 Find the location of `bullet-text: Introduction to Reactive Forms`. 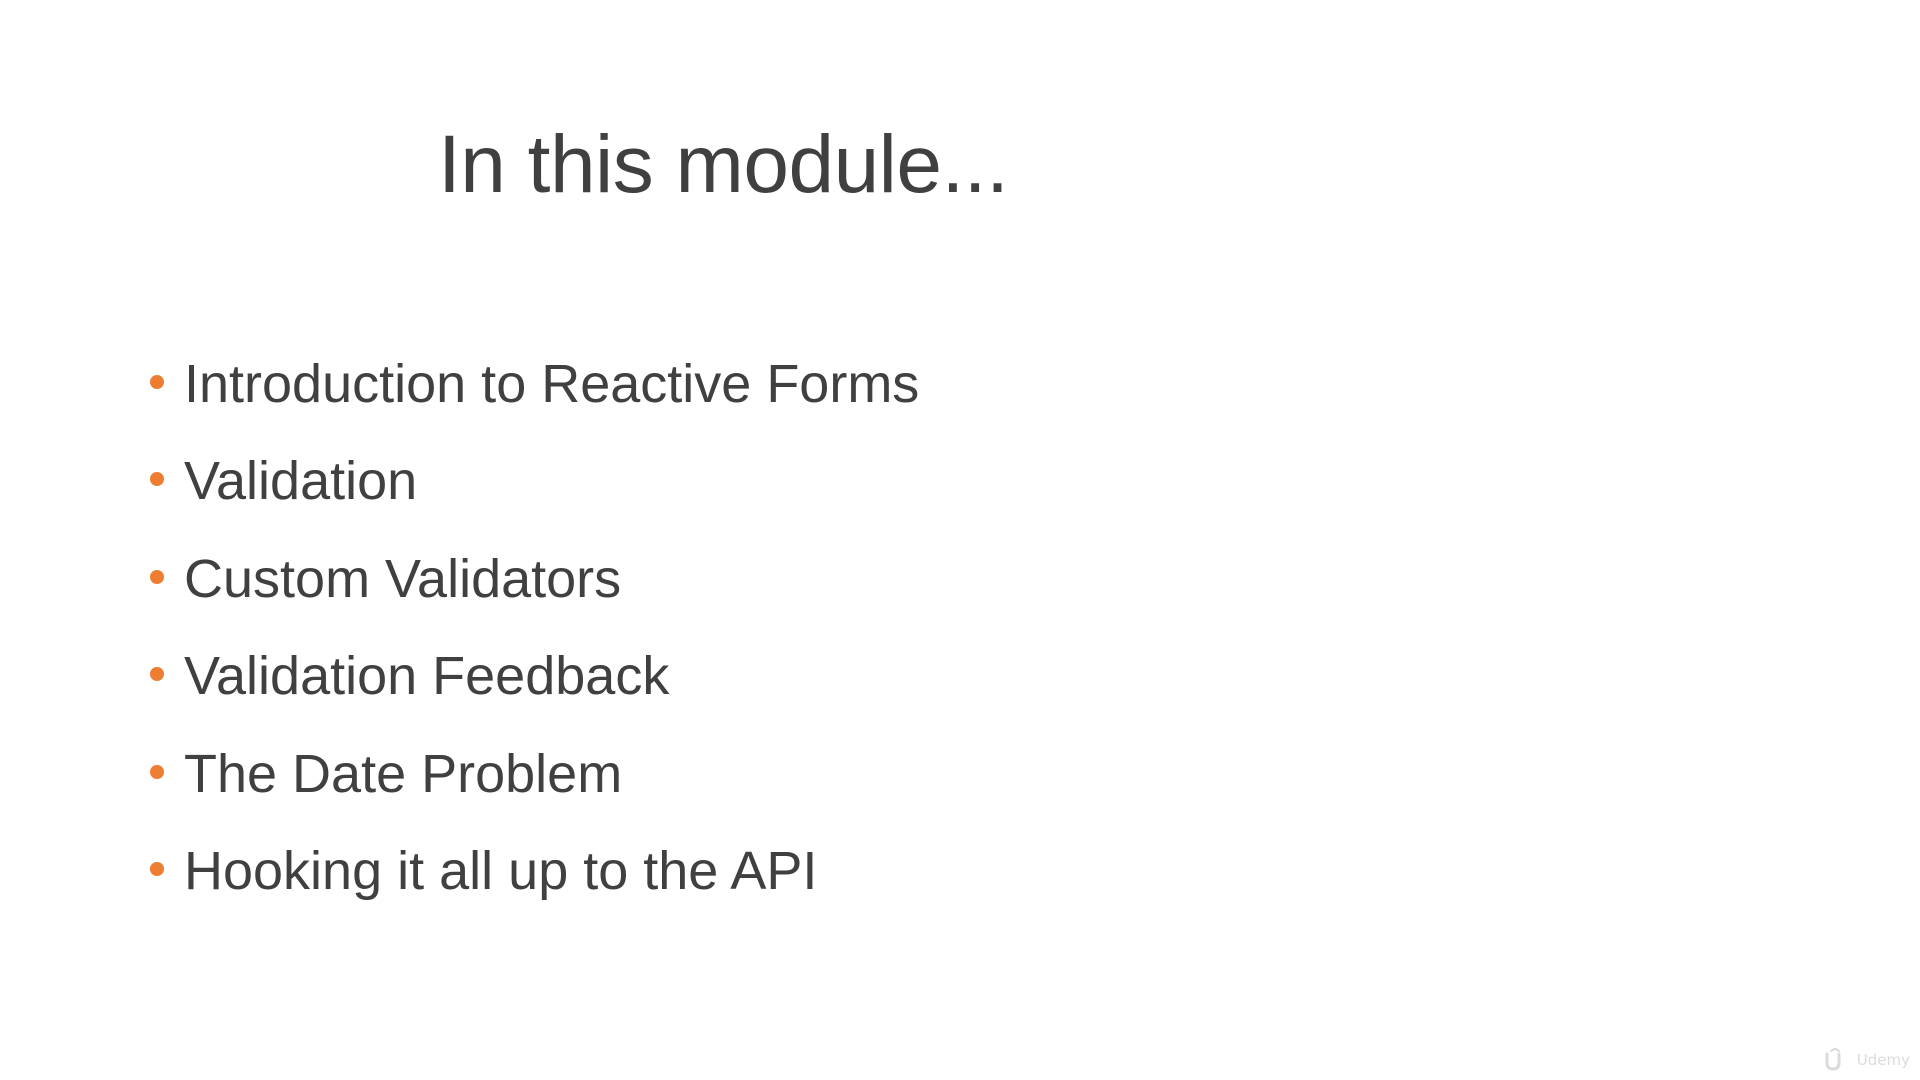

bullet-text: Introduction to Reactive Forms is located at coordinates (552, 383).